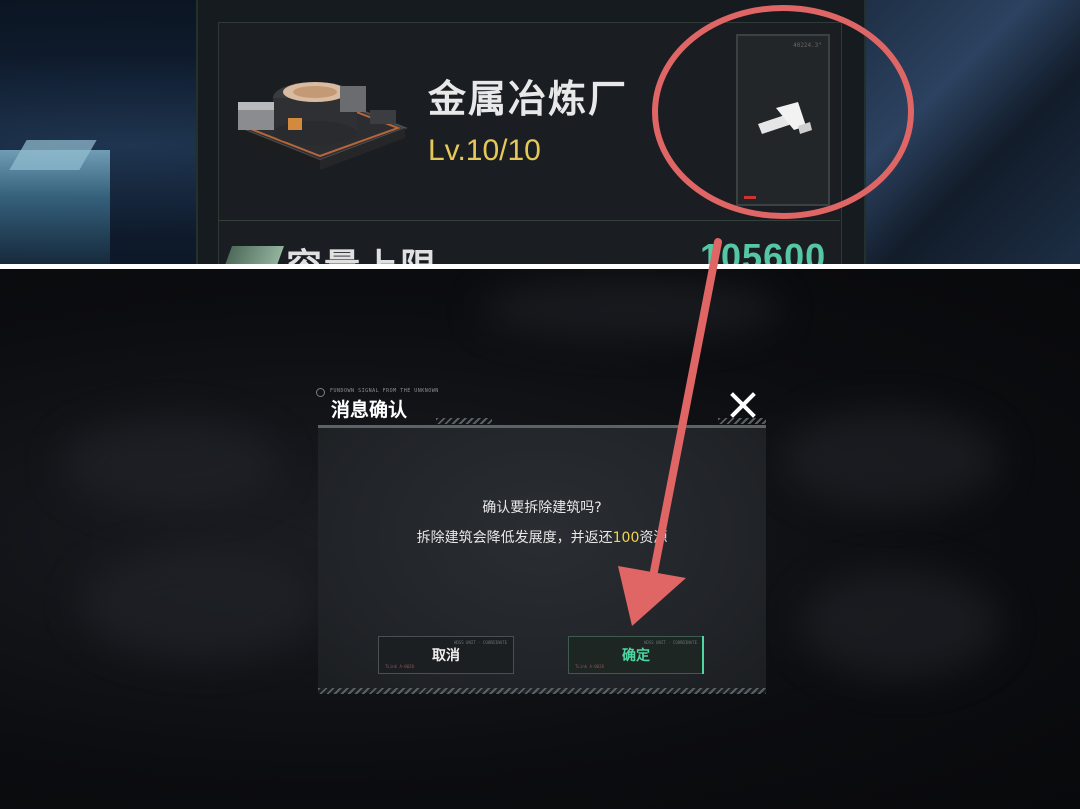  I want to click on capacity-value: 105600, so click(763, 250).